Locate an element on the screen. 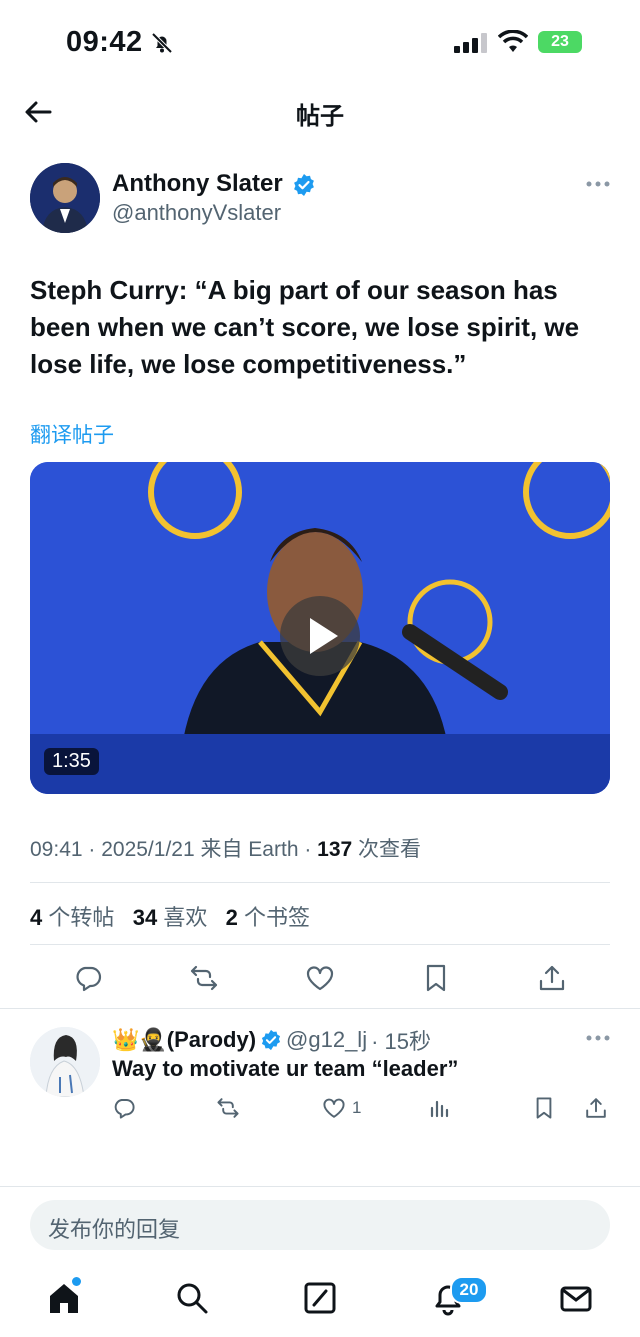  views-label: 次查看 is located at coordinates (387, 849).